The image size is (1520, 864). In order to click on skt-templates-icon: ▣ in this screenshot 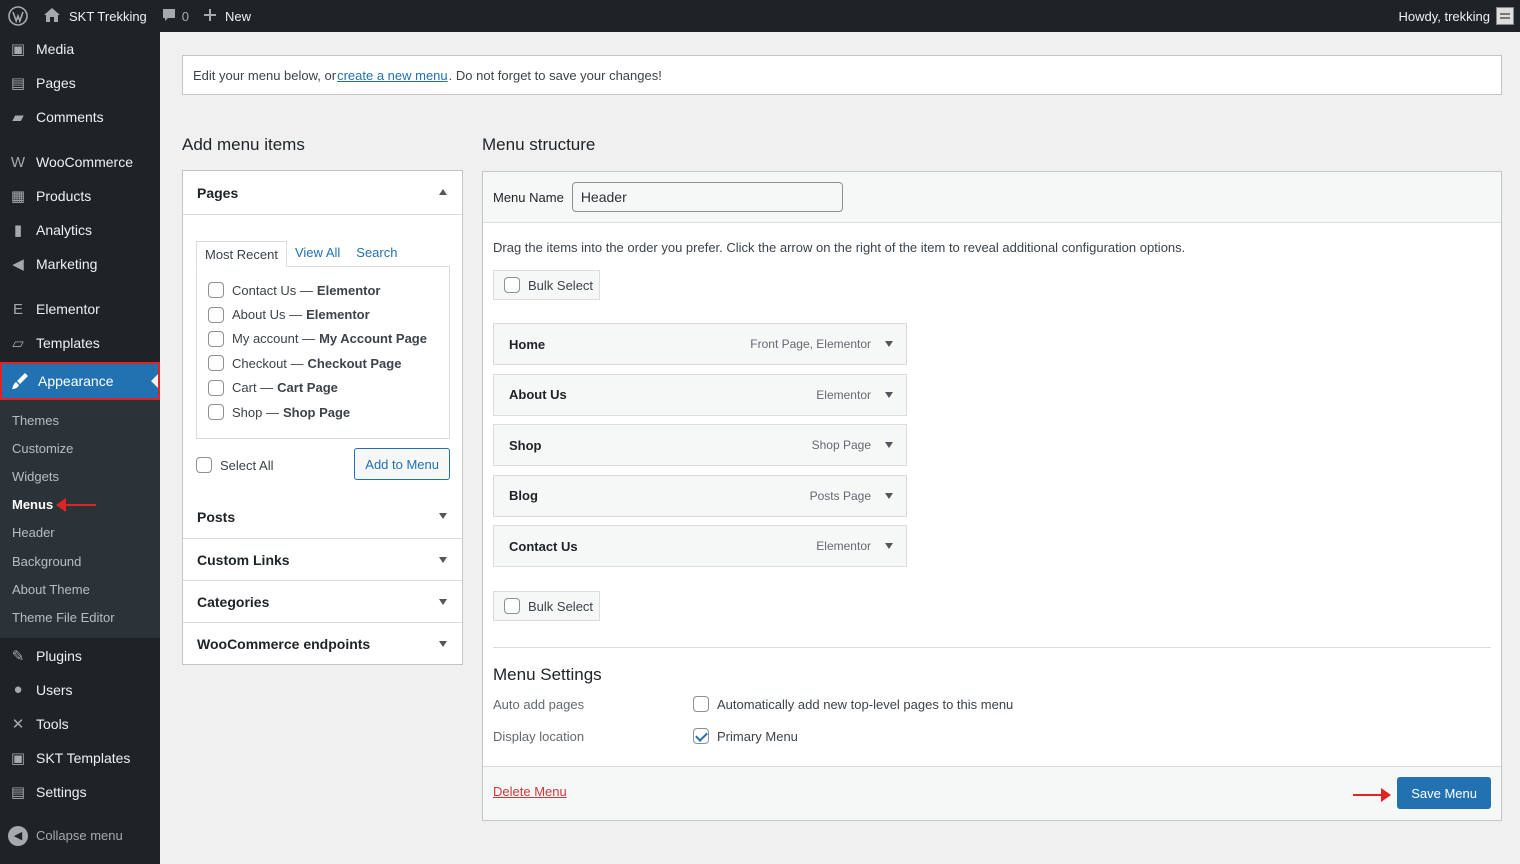, I will do `click(18, 758)`.